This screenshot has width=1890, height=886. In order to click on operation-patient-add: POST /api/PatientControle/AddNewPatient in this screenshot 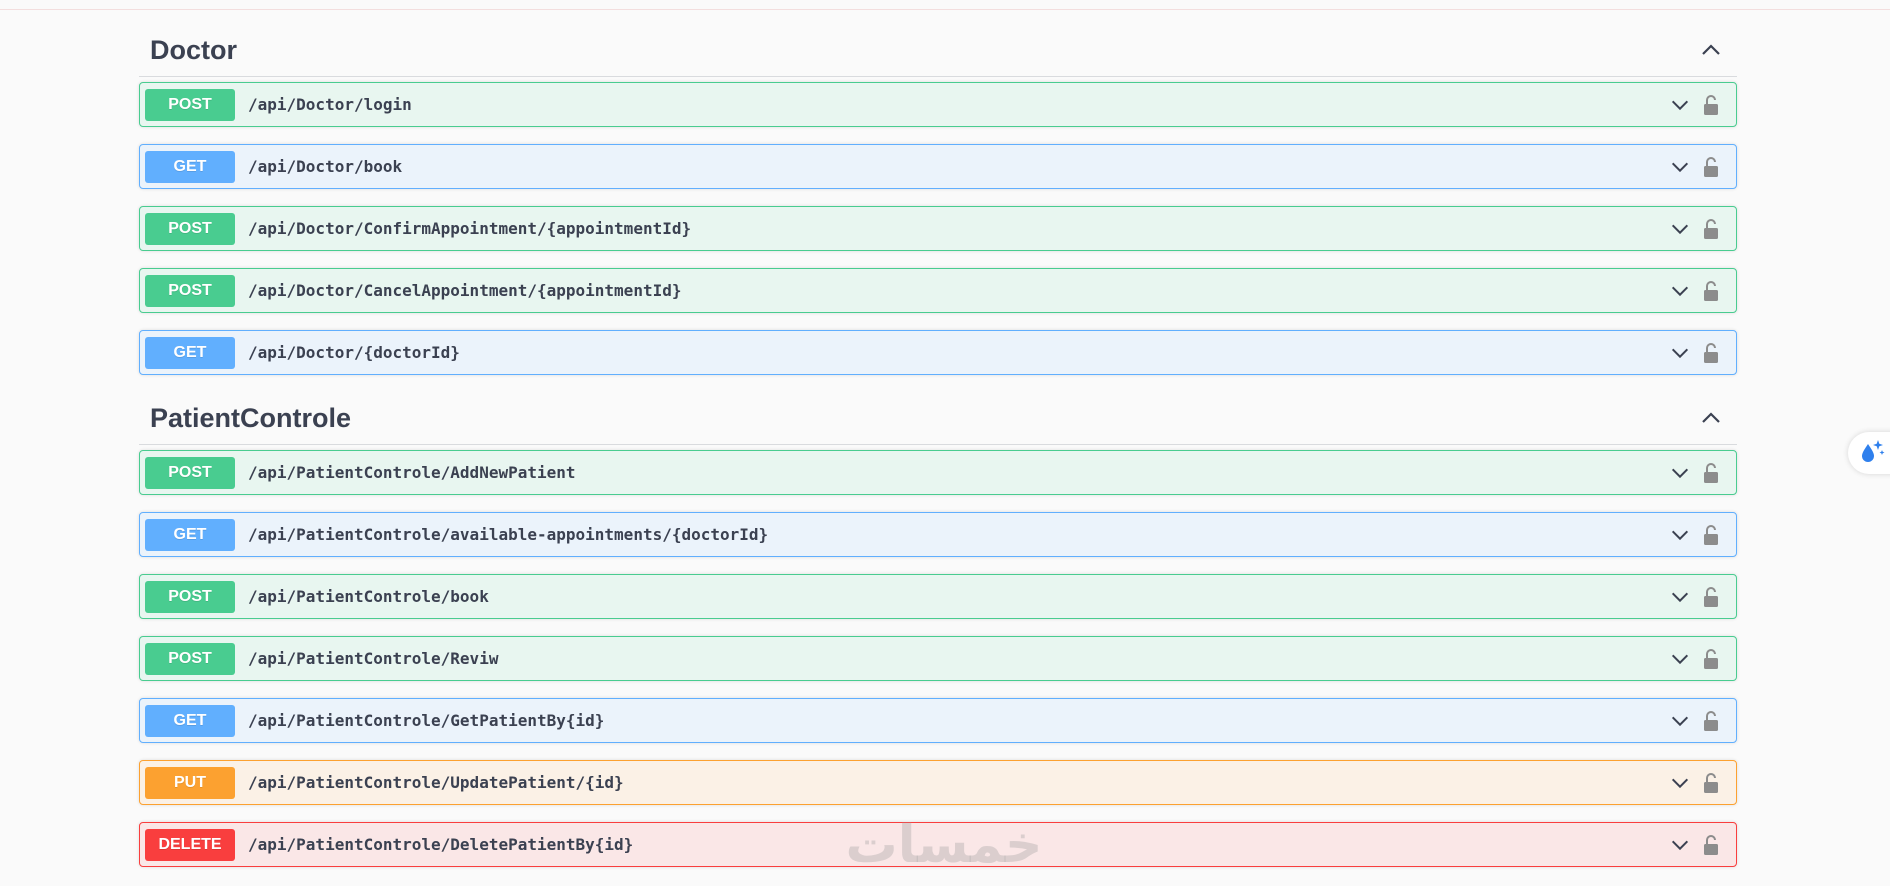, I will do `click(938, 472)`.